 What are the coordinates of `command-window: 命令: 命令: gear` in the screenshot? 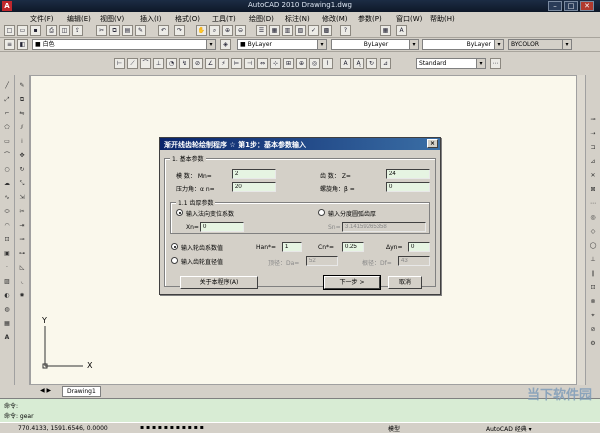 It's located at (300, 410).